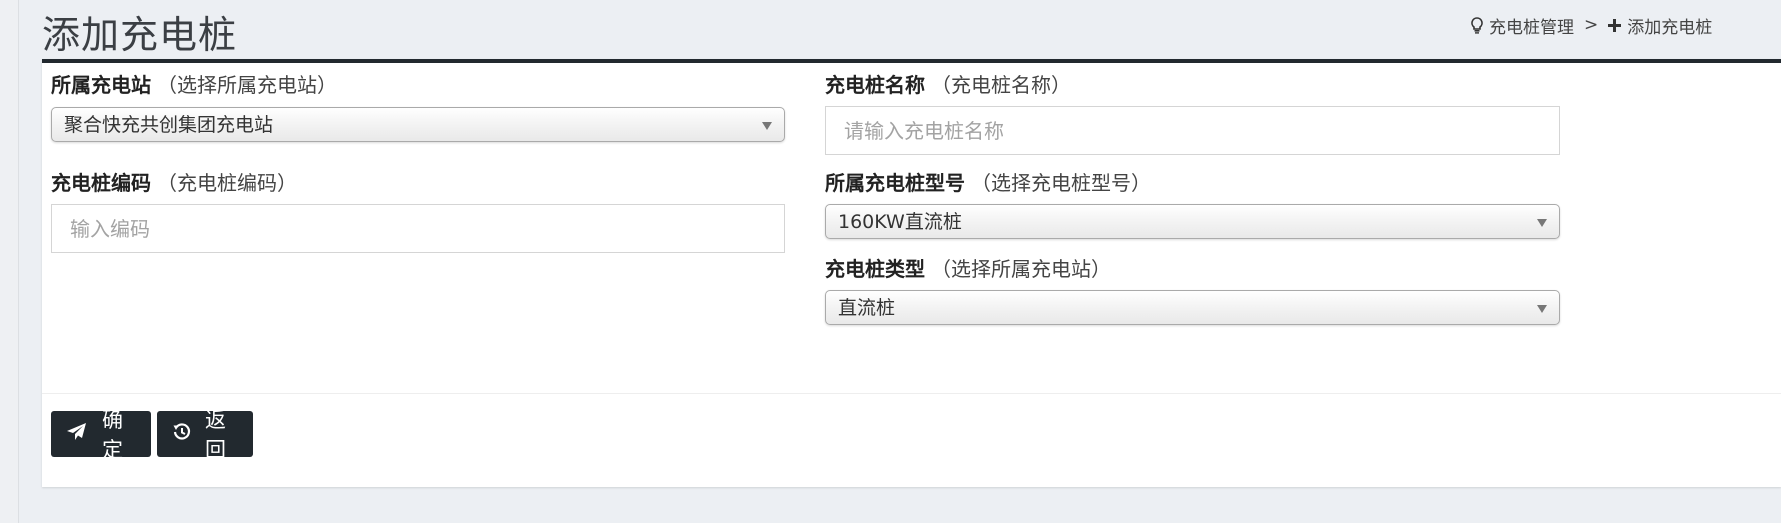 This screenshot has height=523, width=1781. I want to click on pile-name-field: 充电桩名称 （充电桩名称）, so click(1192, 113).